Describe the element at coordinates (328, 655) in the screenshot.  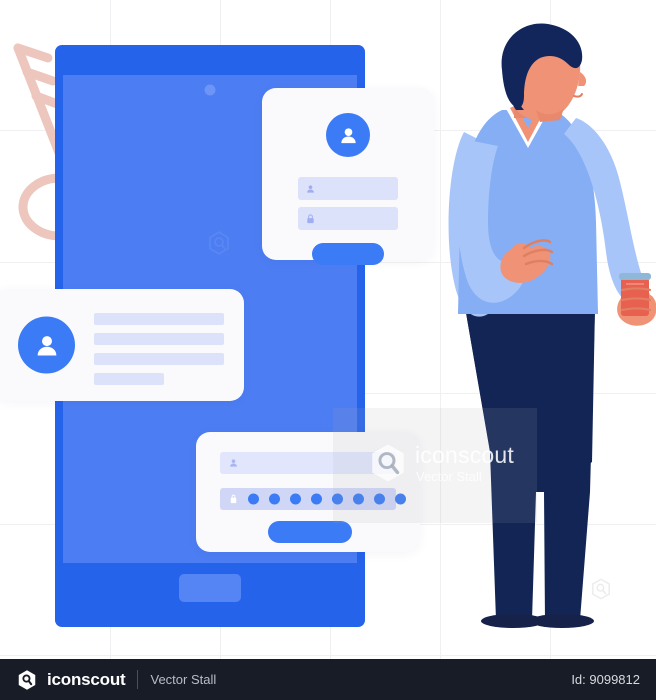
I see `grid-line-horizontal` at that location.